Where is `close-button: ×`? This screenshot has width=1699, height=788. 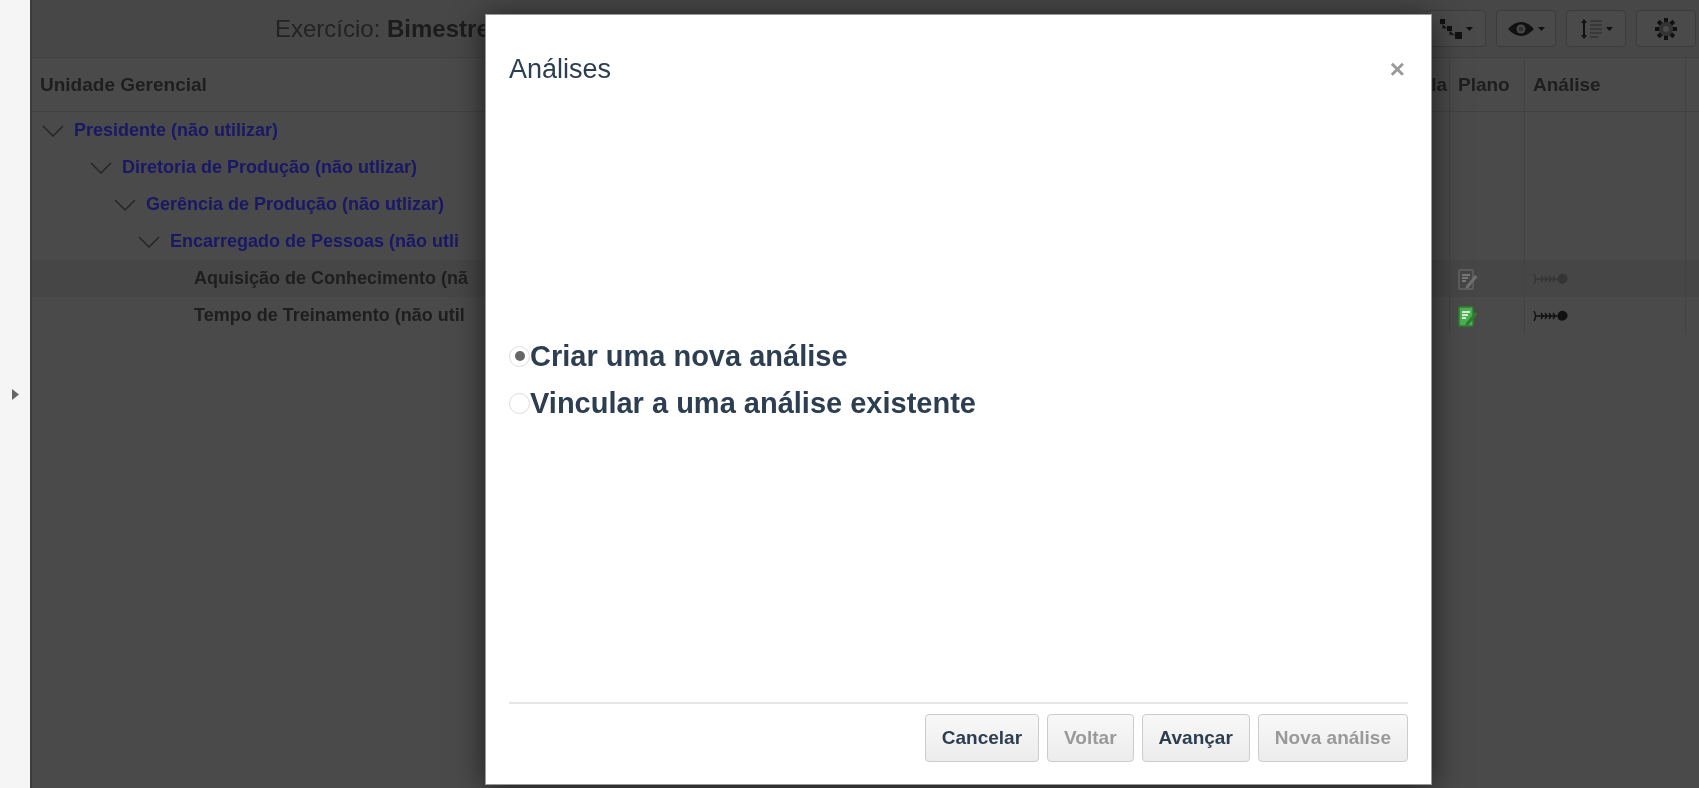
close-button: × is located at coordinates (1397, 69).